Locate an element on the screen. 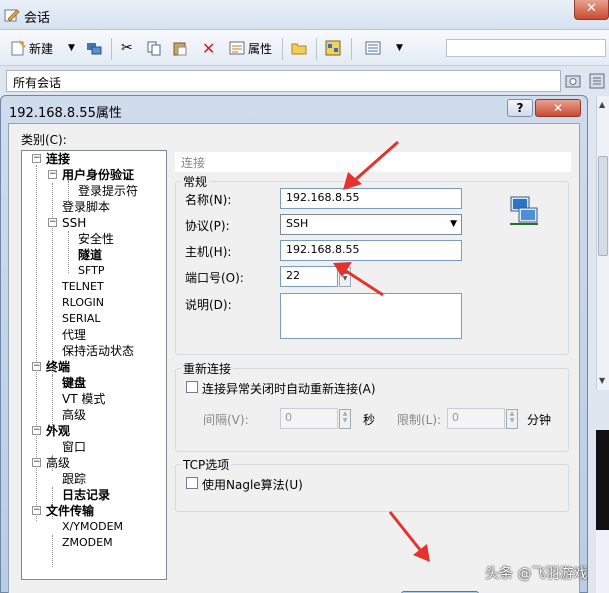 This screenshot has height=593, width=609. name-input: 192.168.8.55 is located at coordinates (371, 198).